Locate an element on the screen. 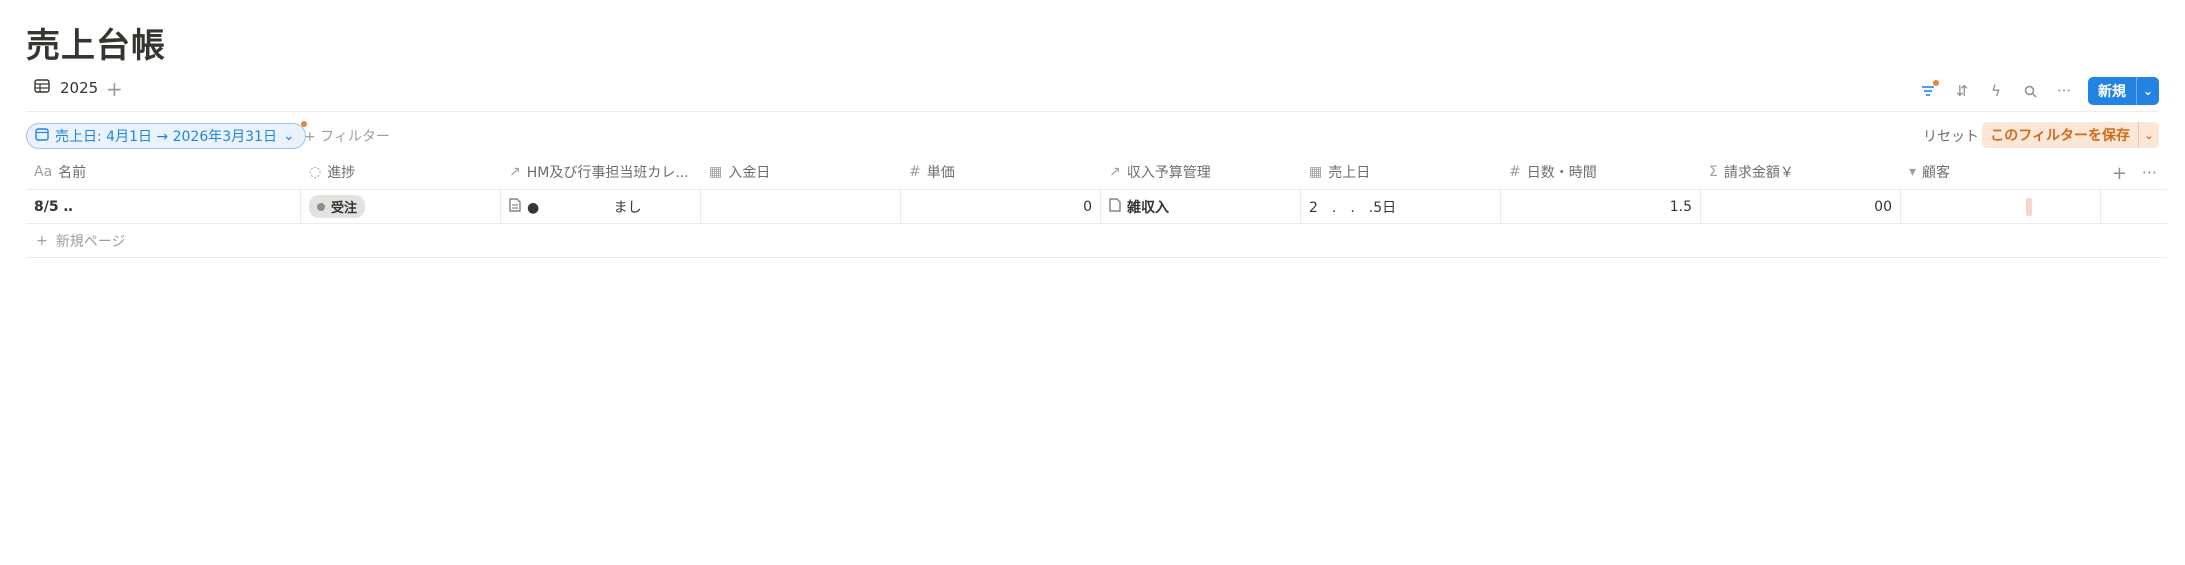 The width and height of the screenshot is (2185, 565). select-property-icon: ▾ is located at coordinates (1913, 172).